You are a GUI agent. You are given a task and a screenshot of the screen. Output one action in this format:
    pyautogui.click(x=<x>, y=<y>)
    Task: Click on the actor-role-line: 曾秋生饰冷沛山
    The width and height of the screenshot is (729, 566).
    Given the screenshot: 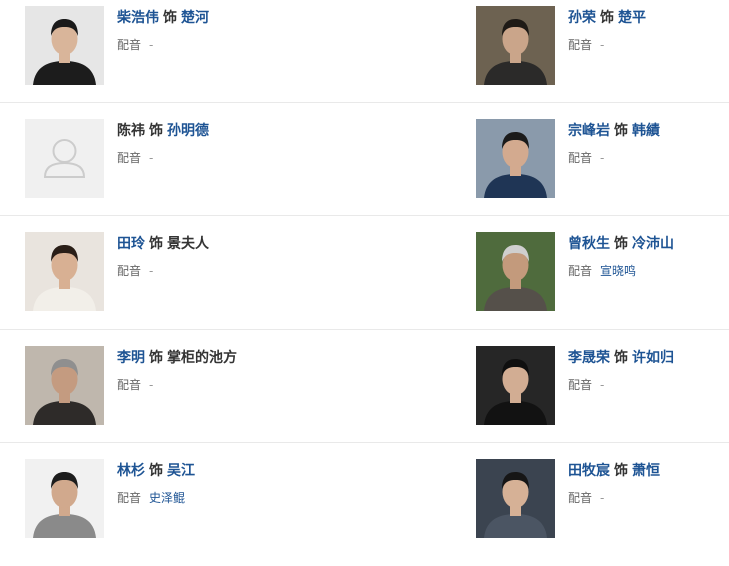 What is the action you would take?
    pyautogui.click(x=621, y=244)
    